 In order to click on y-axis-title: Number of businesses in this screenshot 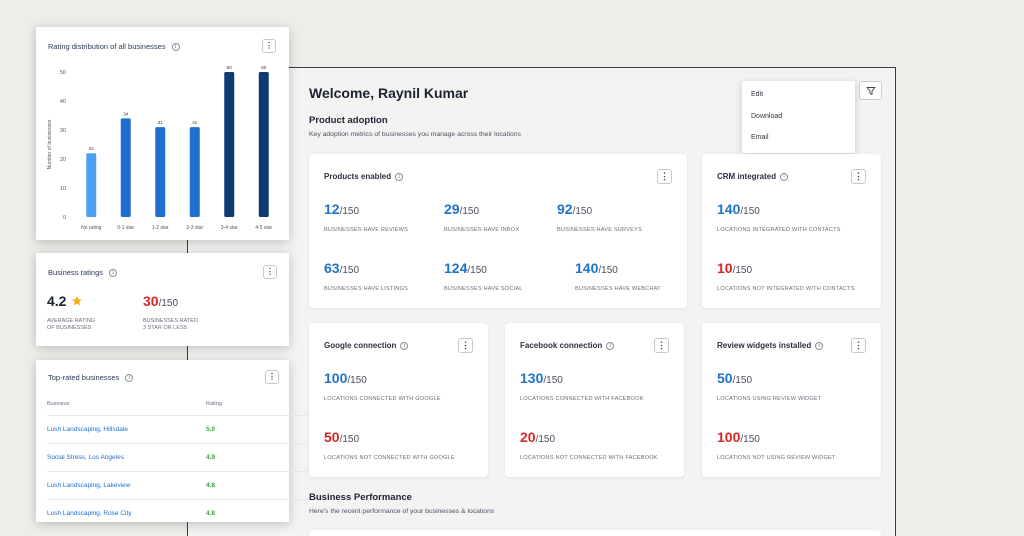, I will do `click(50, 144)`.